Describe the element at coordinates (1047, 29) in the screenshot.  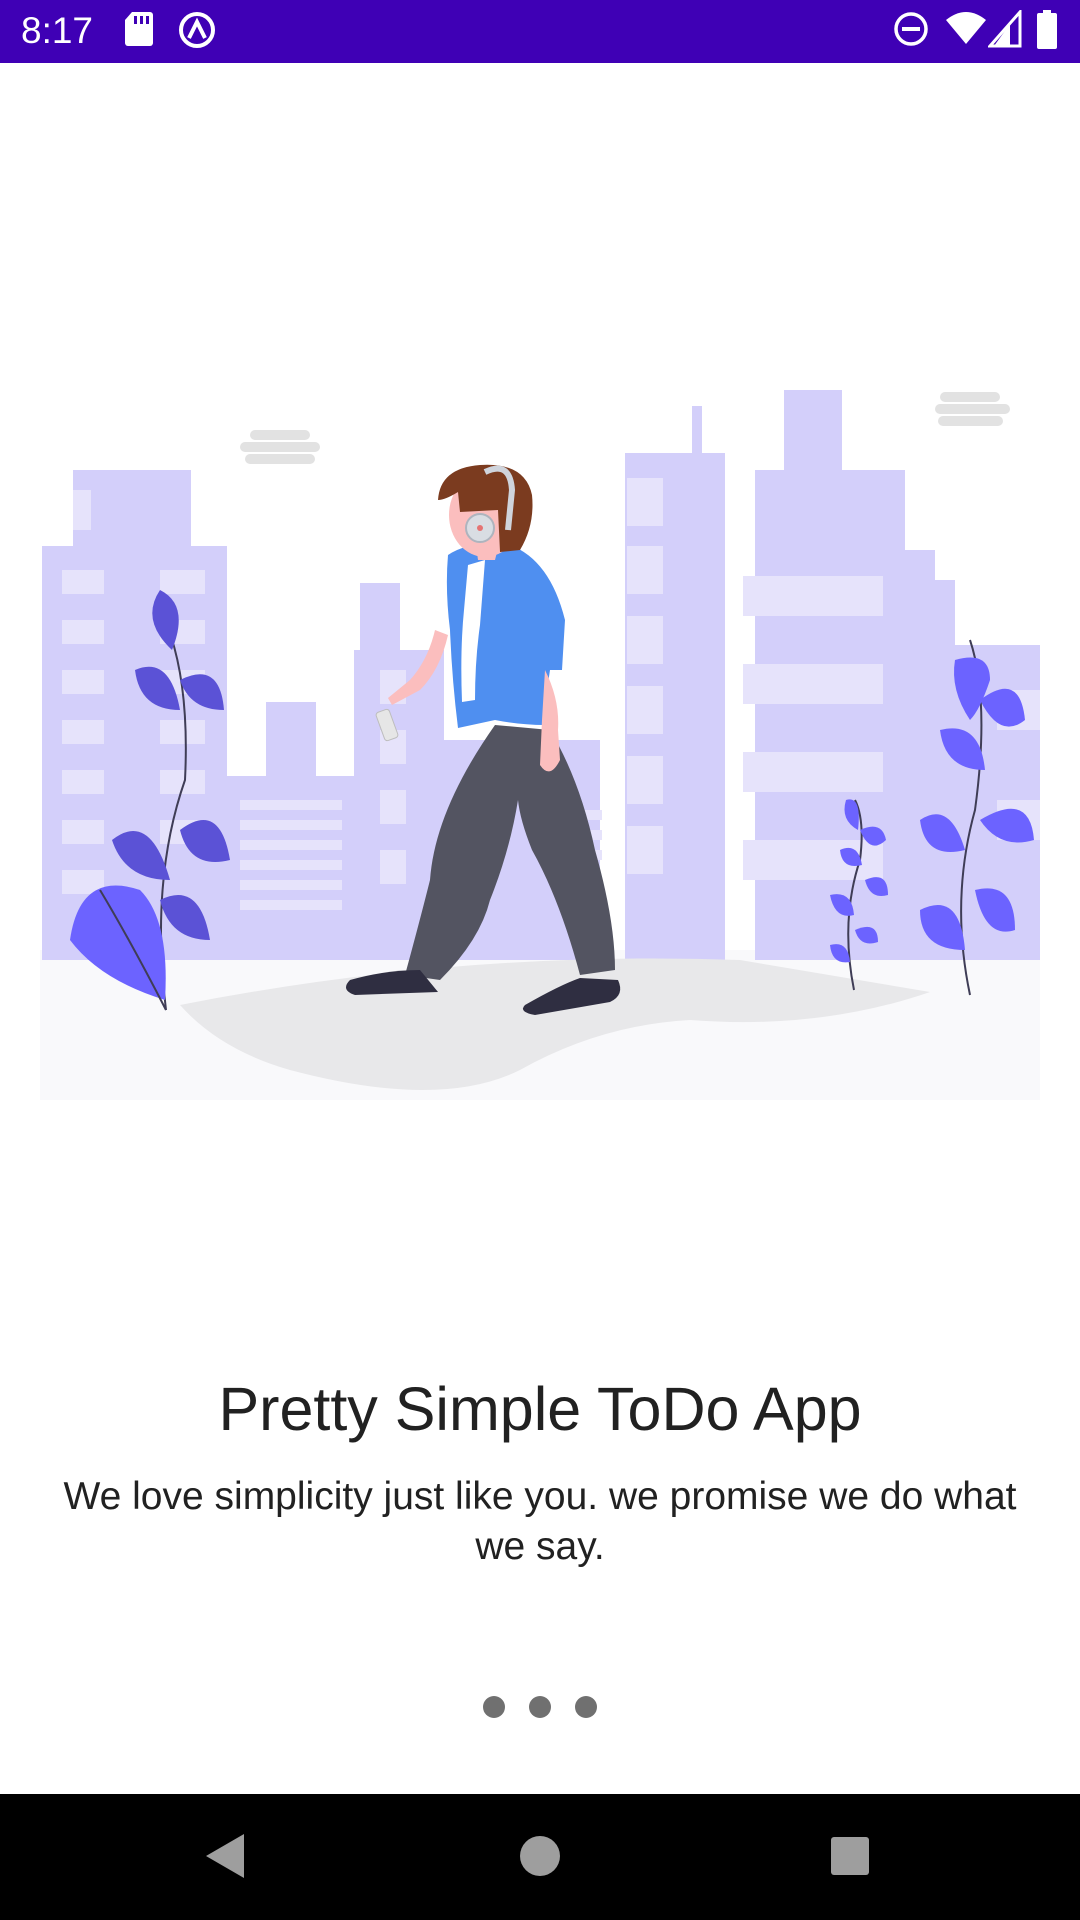
I see `battery-icon` at that location.